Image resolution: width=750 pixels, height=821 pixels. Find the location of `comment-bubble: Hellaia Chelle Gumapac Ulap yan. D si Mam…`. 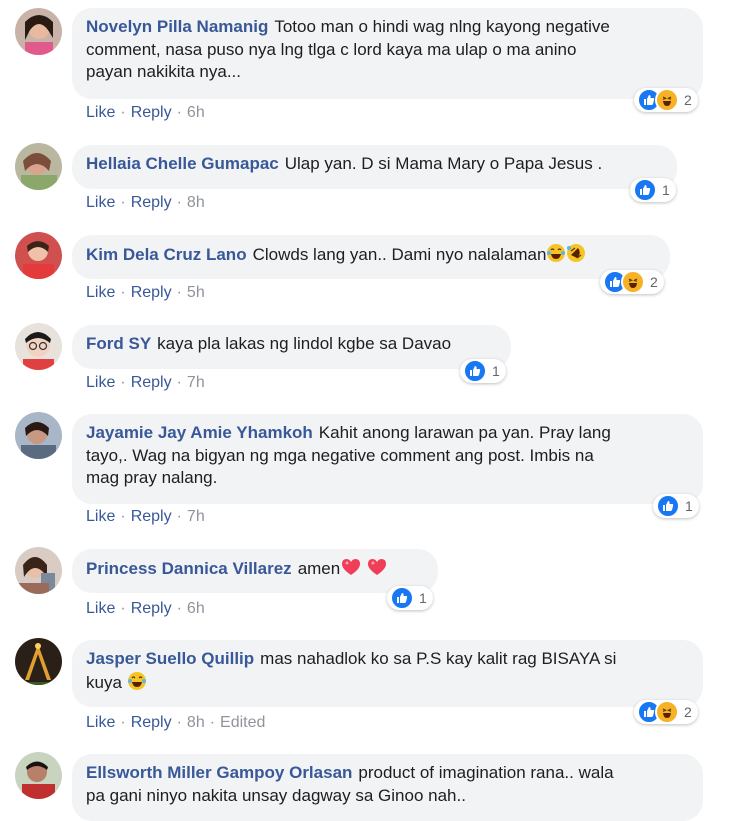

comment-bubble: Hellaia Chelle Gumapac Ulap yan. D si Mam… is located at coordinates (374, 167).